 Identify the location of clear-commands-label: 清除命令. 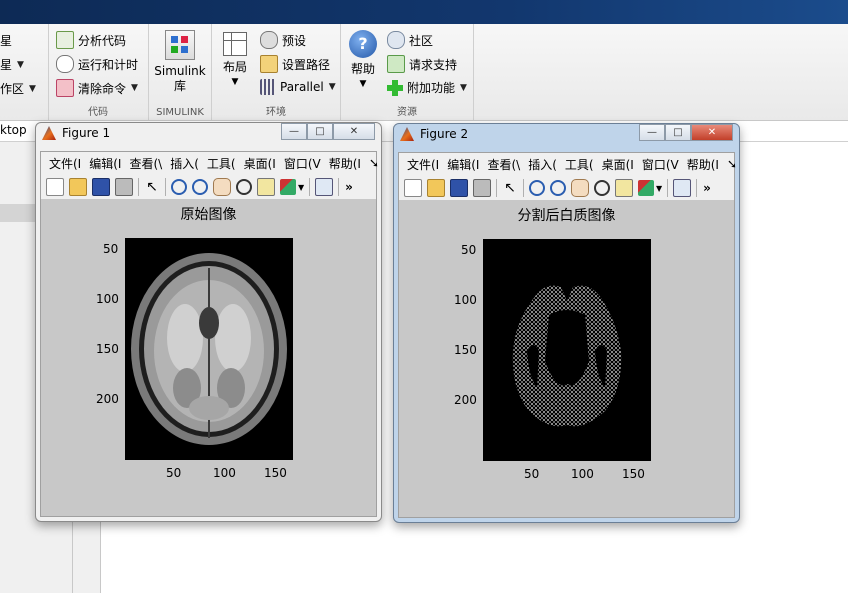
(102, 88).